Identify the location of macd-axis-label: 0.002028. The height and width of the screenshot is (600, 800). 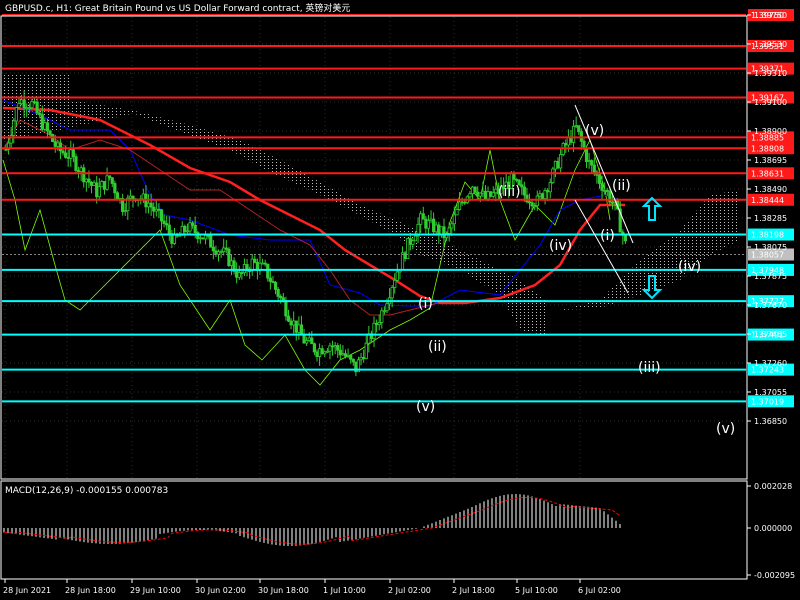
(773, 486).